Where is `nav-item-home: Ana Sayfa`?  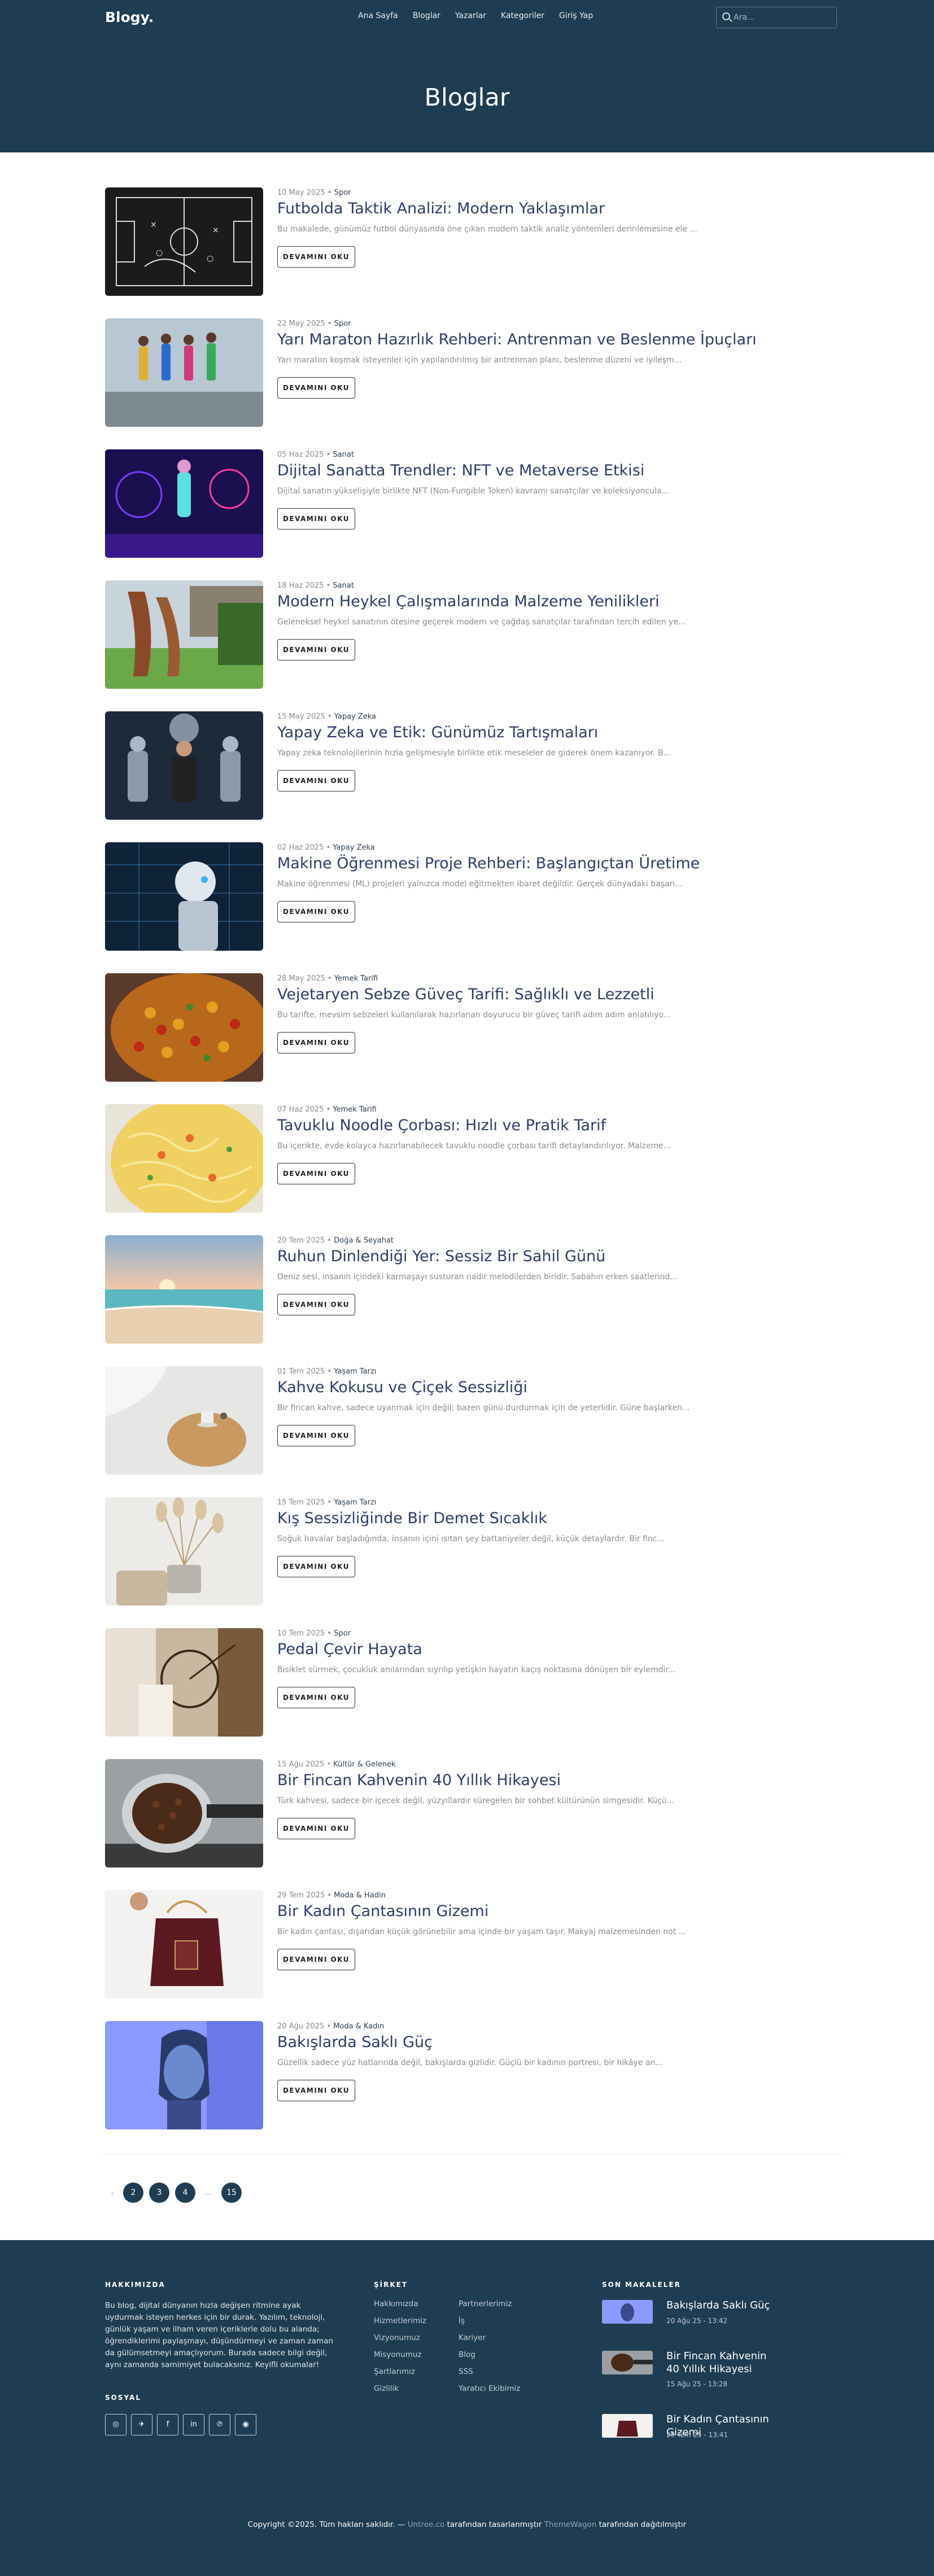 nav-item-home: Ana Sayfa is located at coordinates (378, 15).